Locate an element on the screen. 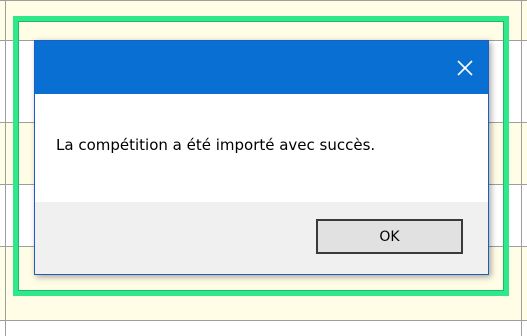  ok-button: OK is located at coordinates (389, 236).